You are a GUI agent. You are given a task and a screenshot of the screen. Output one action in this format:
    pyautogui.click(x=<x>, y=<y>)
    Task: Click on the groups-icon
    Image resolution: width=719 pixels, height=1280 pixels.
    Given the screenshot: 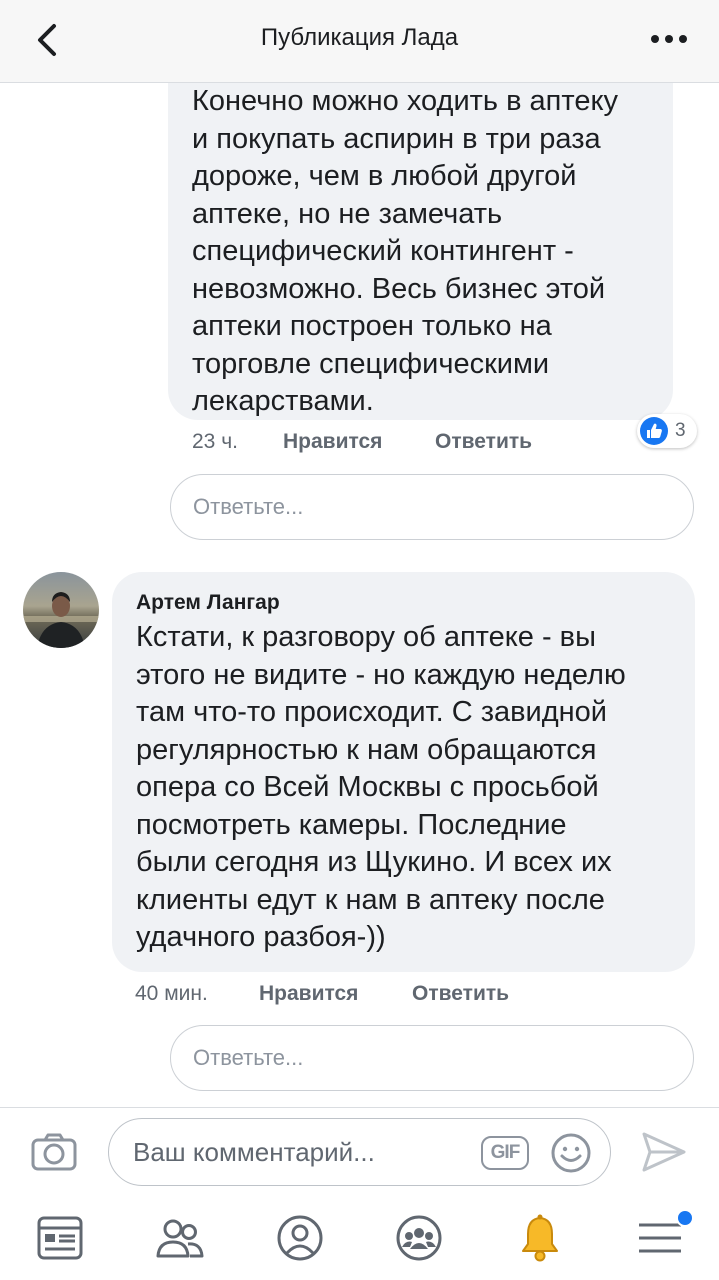 What is the action you would take?
    pyautogui.click(x=419, y=1238)
    